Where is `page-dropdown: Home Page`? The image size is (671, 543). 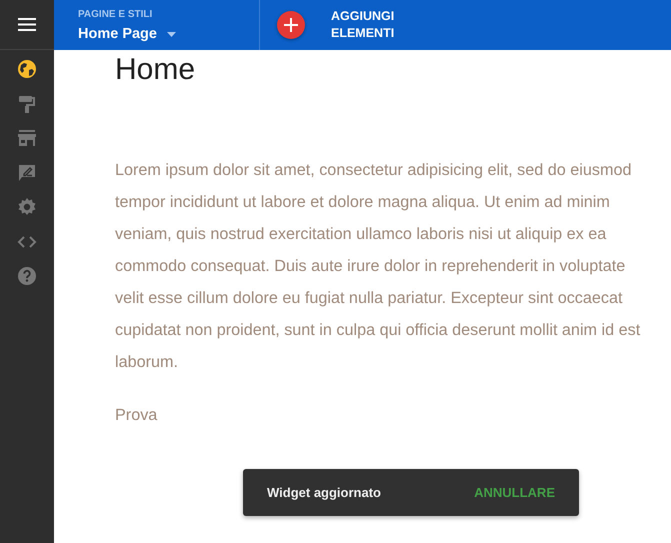 page-dropdown: Home Page is located at coordinates (127, 35).